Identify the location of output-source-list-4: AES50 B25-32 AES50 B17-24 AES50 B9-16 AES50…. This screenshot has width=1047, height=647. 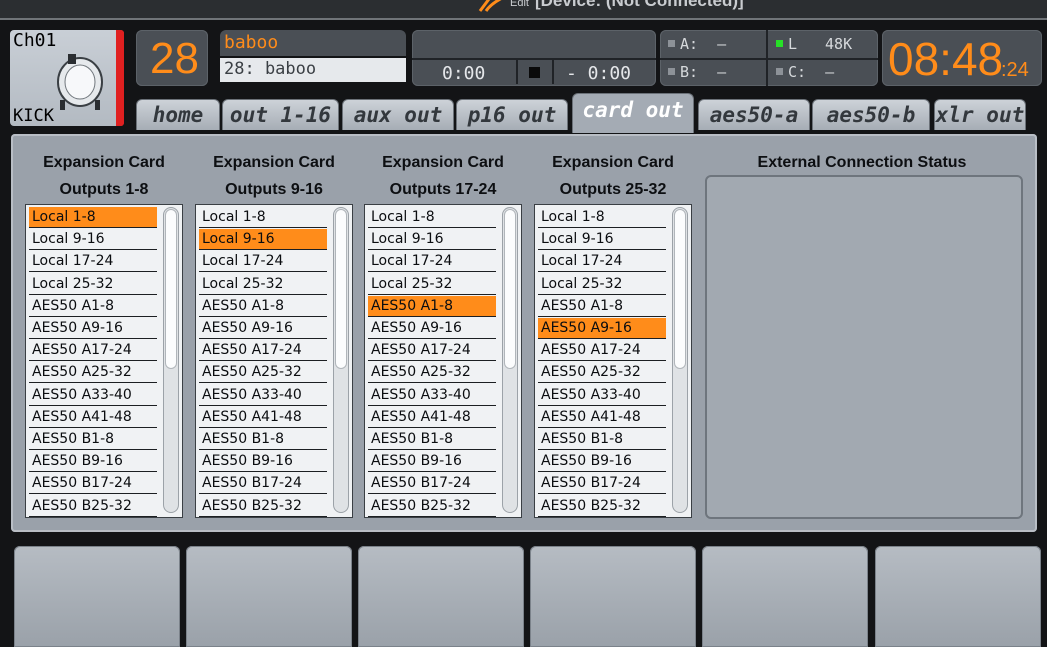
(613, 361).